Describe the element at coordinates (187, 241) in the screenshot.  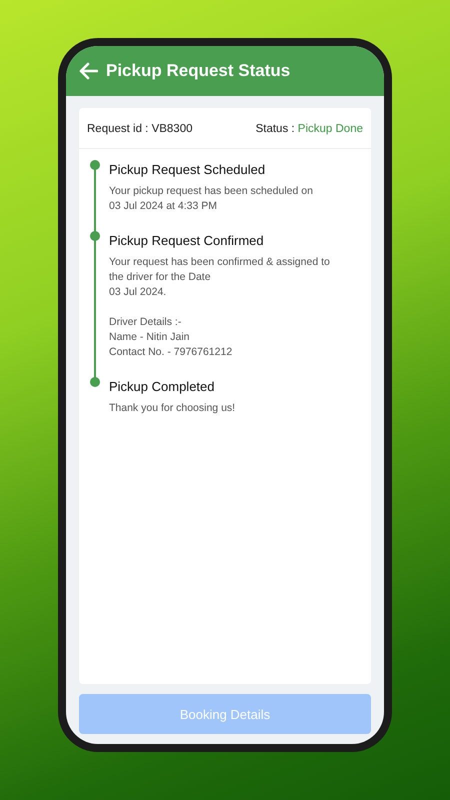
I see `step-title: Pickup Request Confirmed` at that location.